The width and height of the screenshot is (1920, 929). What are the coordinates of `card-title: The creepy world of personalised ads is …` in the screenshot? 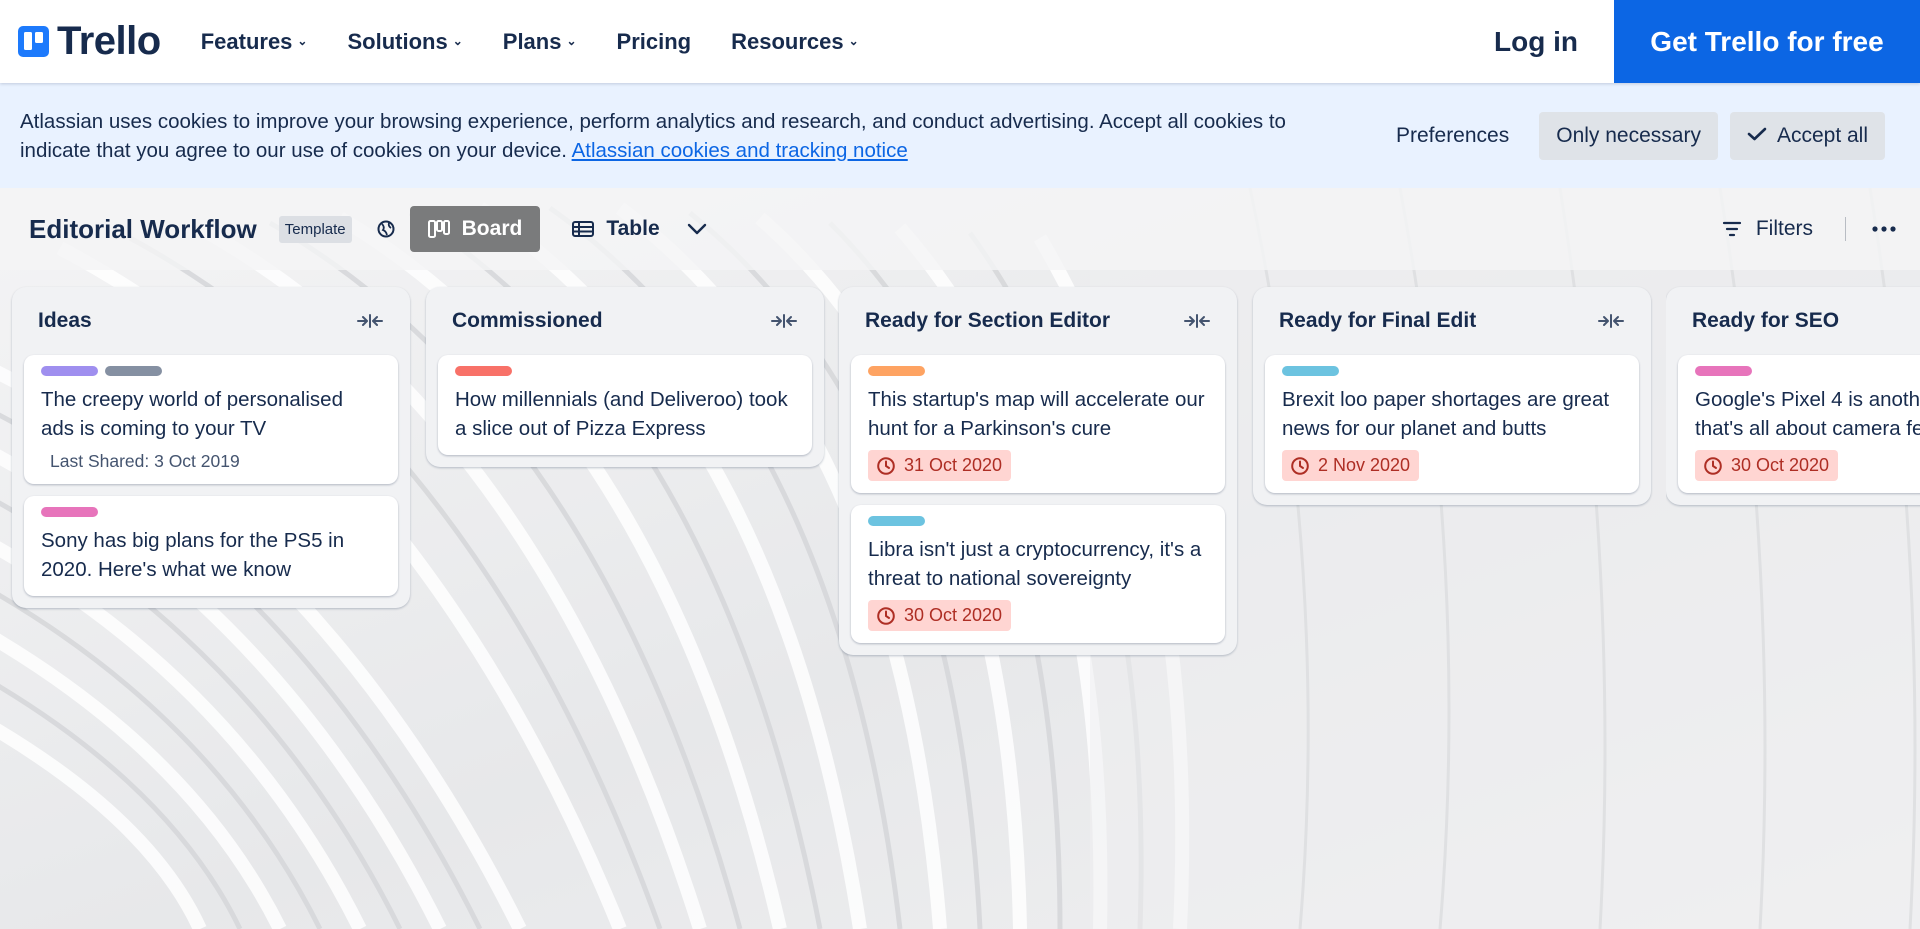 It's located at (192, 414).